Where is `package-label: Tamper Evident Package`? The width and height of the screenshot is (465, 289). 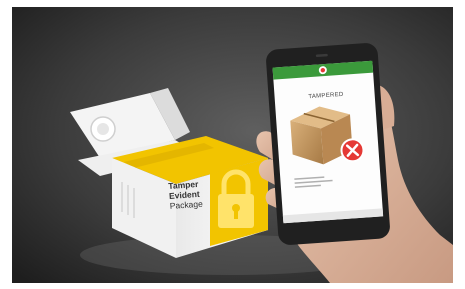
package-label: Tamper Evident Package is located at coordinates (185, 195).